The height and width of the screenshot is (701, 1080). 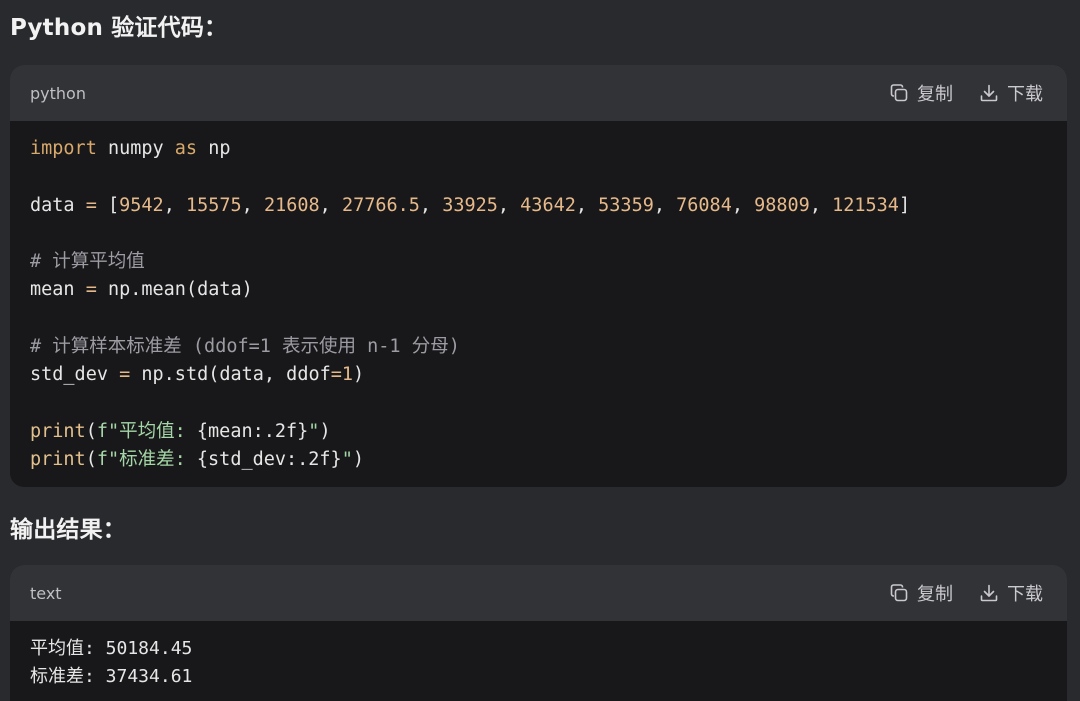 What do you see at coordinates (87, 262) in the screenshot?
I see `code-line-5: # 计算平均值` at bounding box center [87, 262].